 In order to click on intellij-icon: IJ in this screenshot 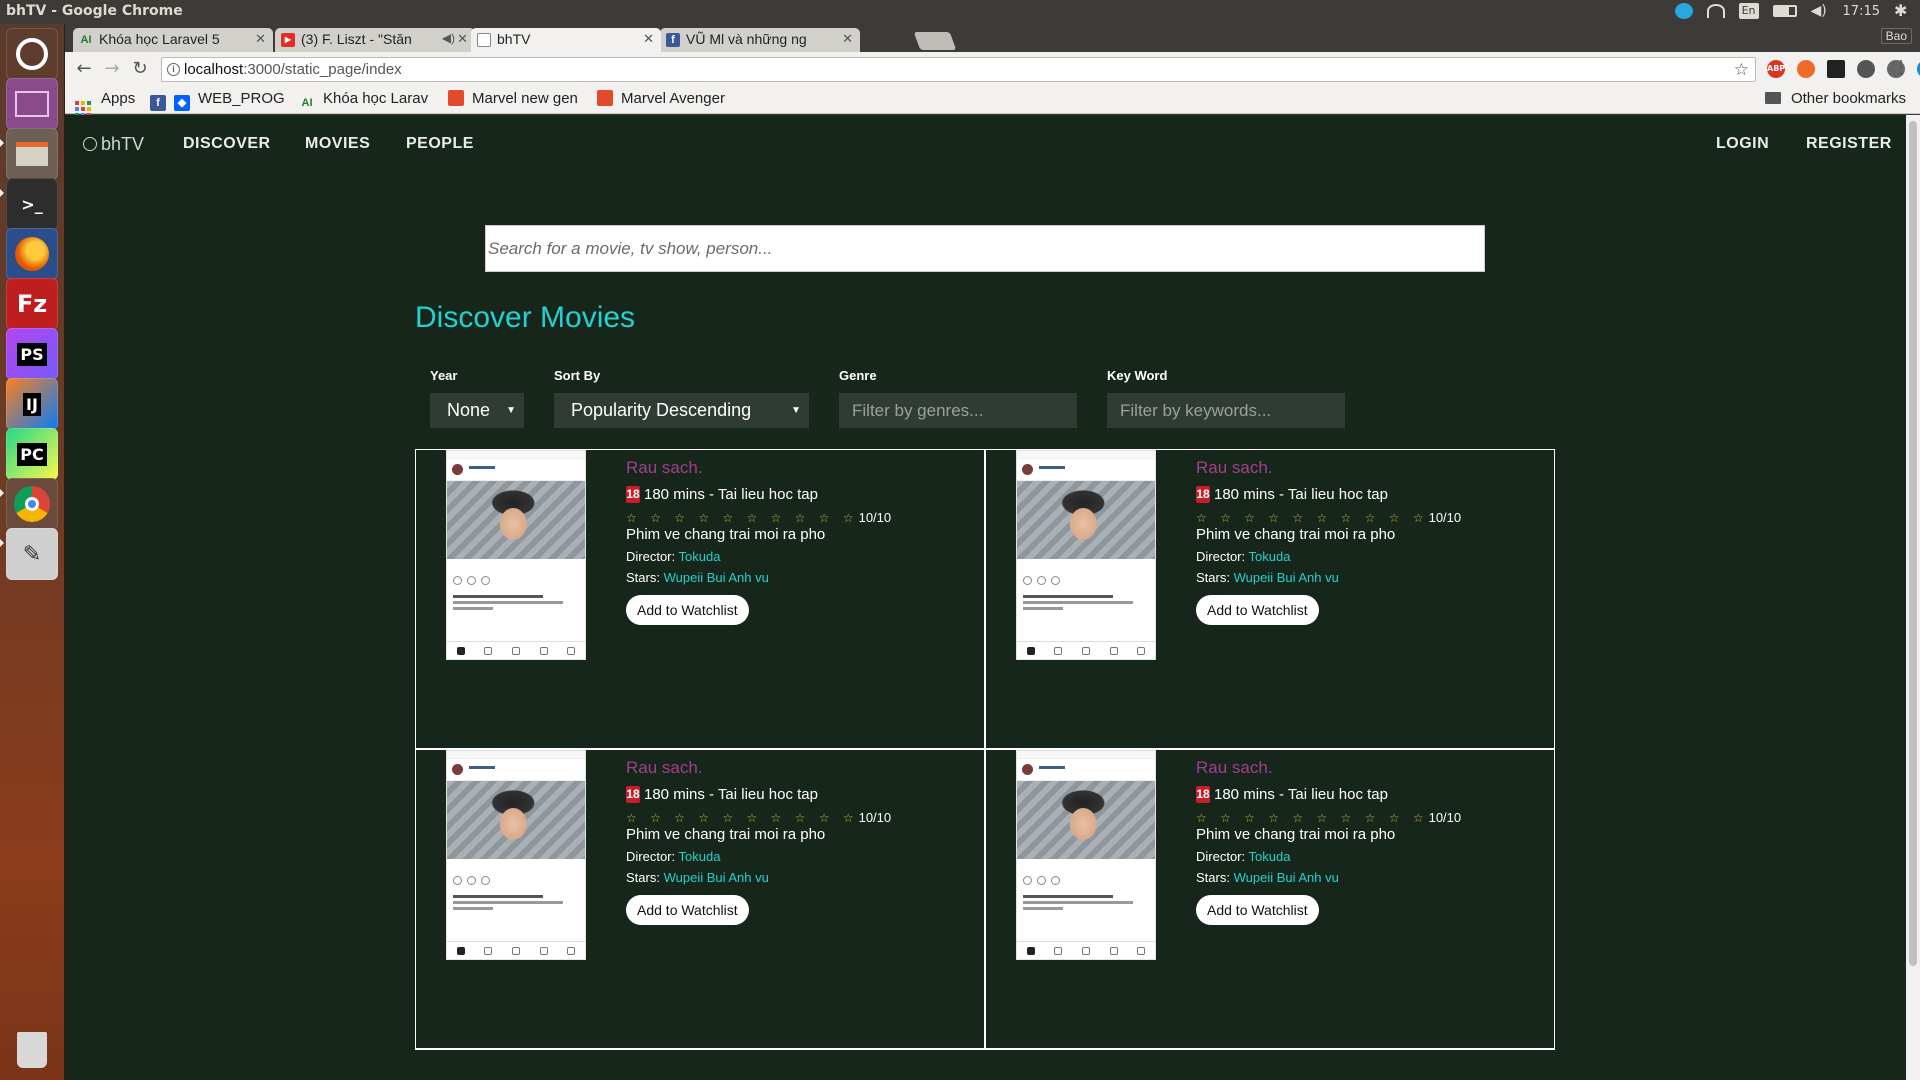, I will do `click(32, 404)`.